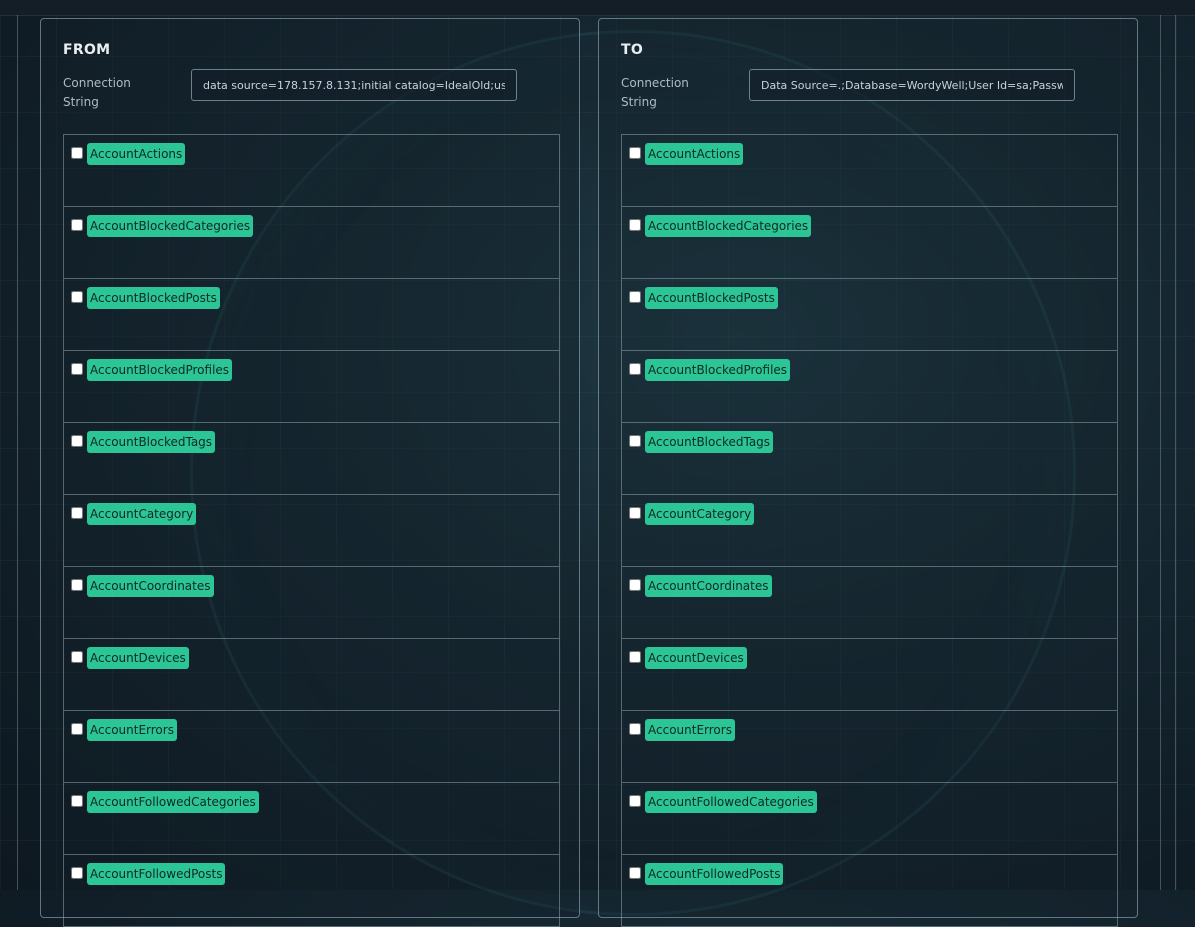 This screenshot has height=927, width=1195. Describe the element at coordinates (655, 92) in the screenshot. I see `to-connection-label: Connection String` at that location.